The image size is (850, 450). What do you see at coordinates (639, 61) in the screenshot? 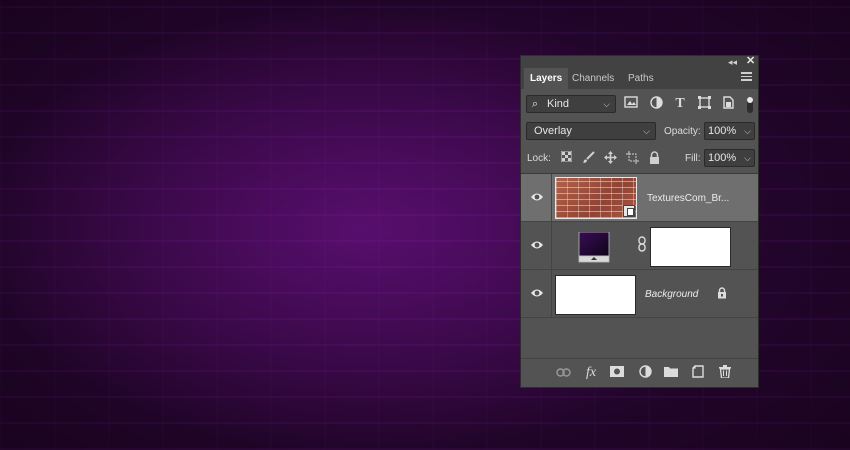
I see `panel-title-bar: ◂◂ ✕` at bounding box center [639, 61].